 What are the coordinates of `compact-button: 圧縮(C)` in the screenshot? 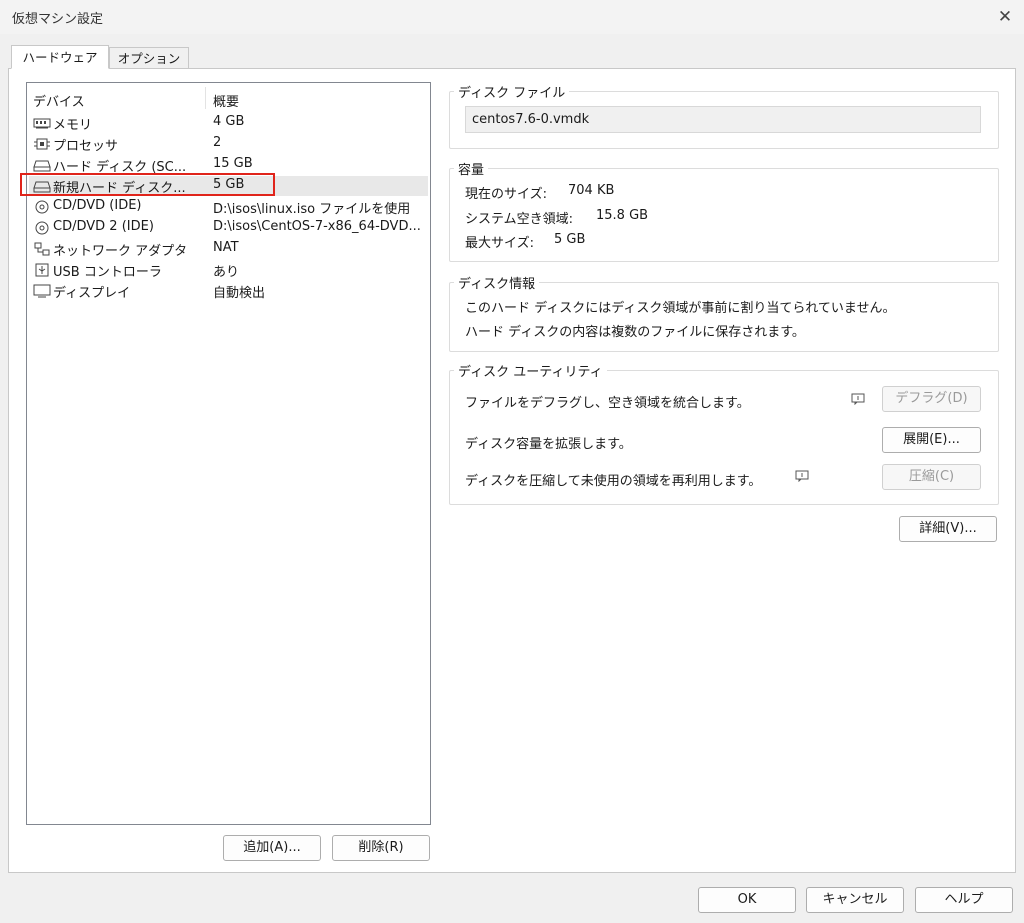 It's located at (931, 477).